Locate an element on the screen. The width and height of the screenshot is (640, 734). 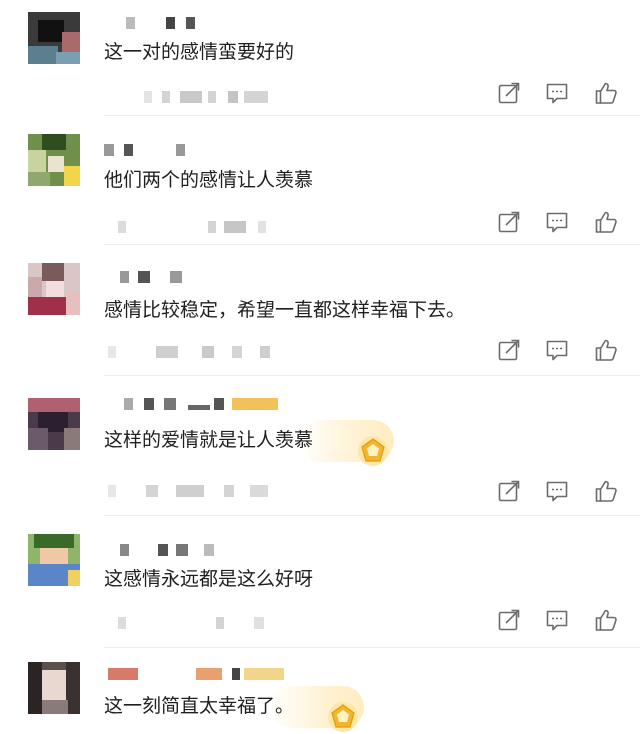
comment-text: 这样的爱情就是让人羡慕 is located at coordinates (209, 440).